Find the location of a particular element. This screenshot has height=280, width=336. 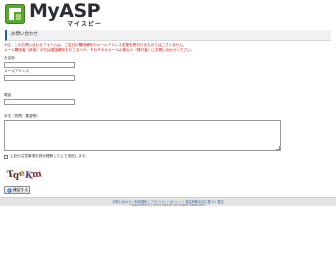

myasp-logo: MyASP マイスピー is located at coordinates (60, 14).